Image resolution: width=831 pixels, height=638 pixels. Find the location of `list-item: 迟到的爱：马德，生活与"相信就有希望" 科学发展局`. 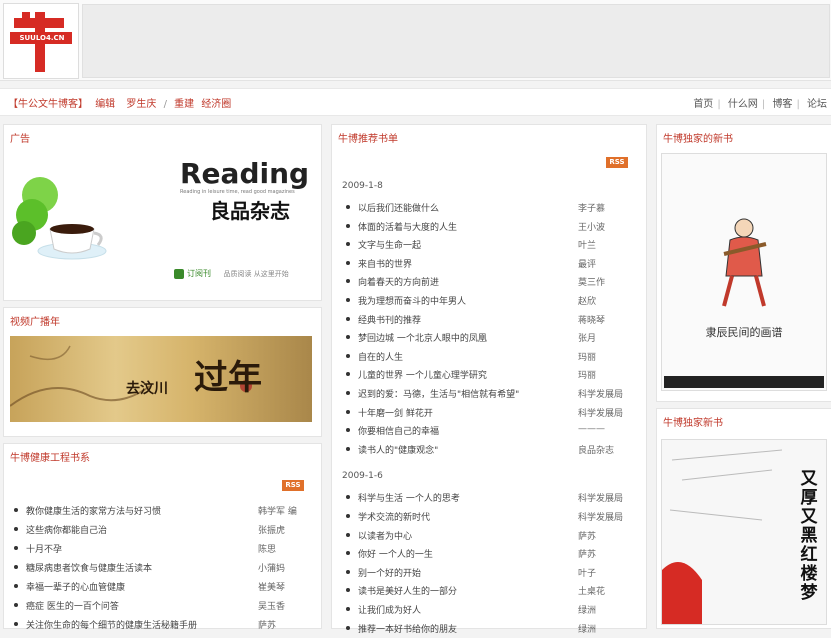

list-item: 迟到的爱：马德，生活与"相信就有希望" 科学发展局 is located at coordinates (491, 394).